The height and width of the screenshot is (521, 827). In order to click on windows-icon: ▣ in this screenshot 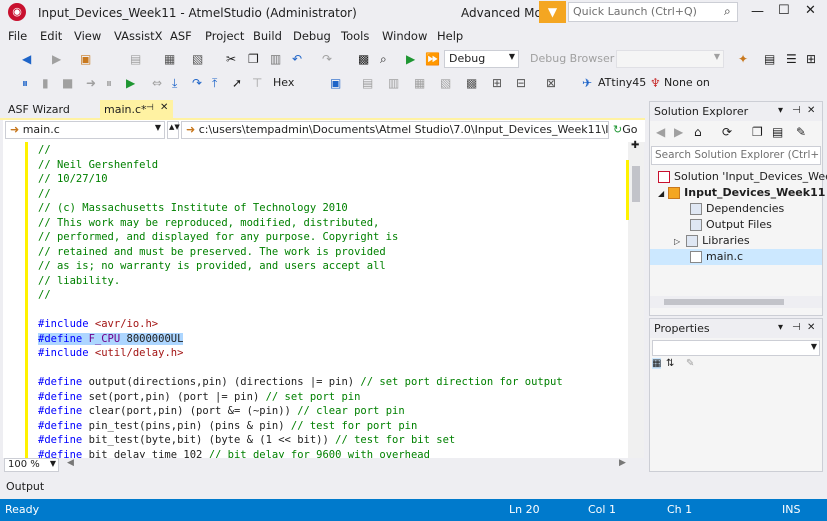, I will do `click(335, 83)`.